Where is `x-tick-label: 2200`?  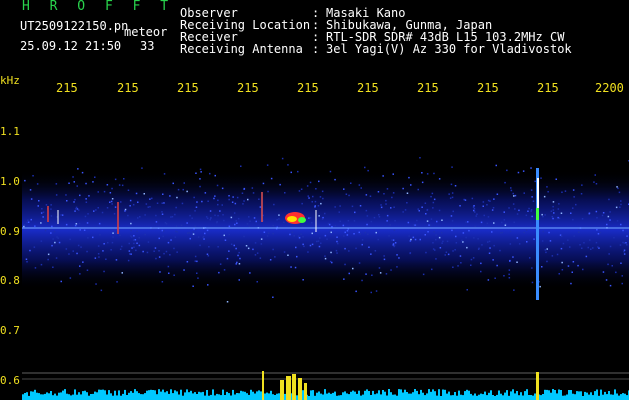
x-tick-label: 2200 is located at coordinates (609, 88).